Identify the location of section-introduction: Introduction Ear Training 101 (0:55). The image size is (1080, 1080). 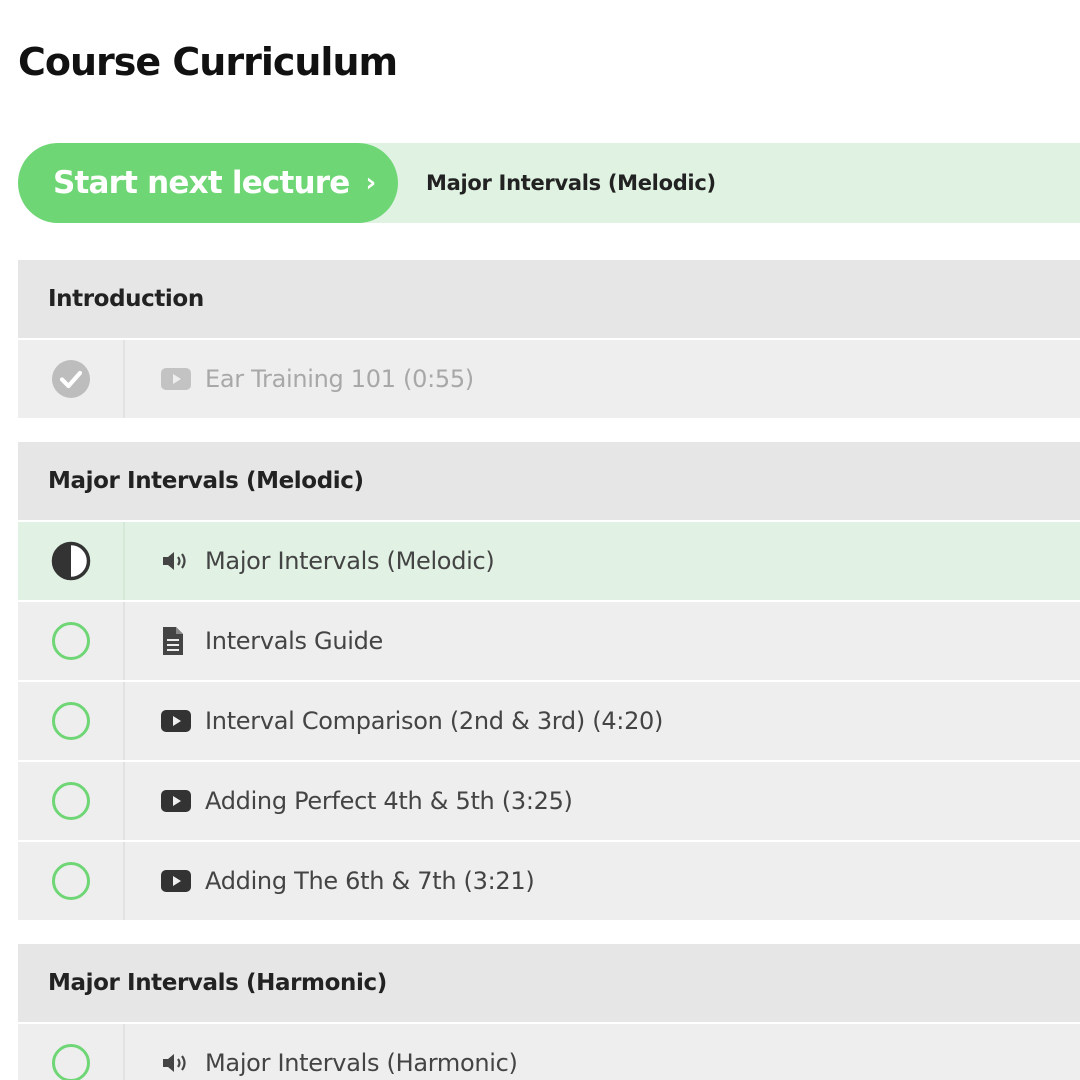
(549, 339).